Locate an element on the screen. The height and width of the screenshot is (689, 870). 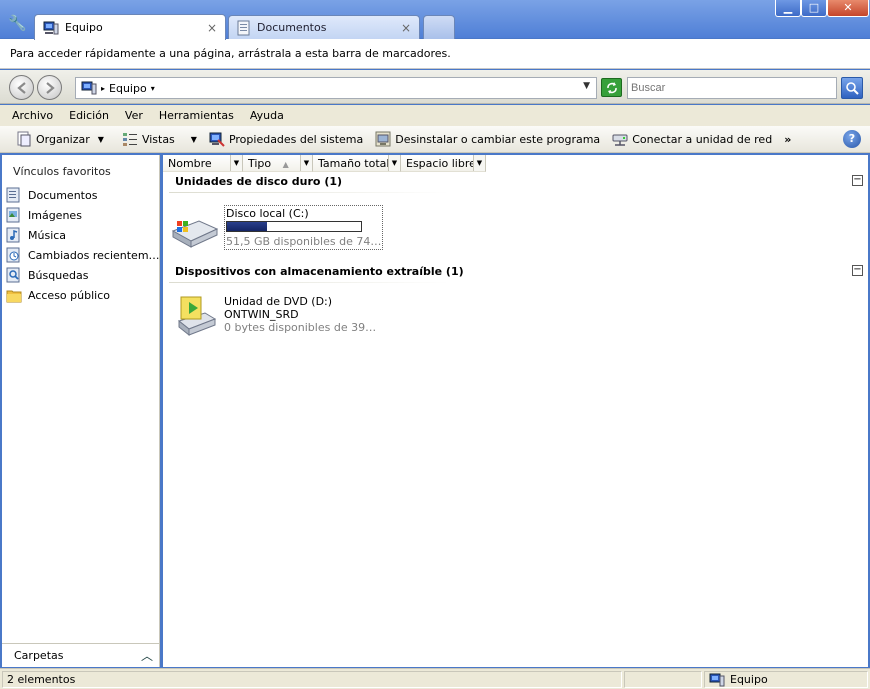
favorite-links-heading: Vínculos favoritos is located at coordinates (62, 171).